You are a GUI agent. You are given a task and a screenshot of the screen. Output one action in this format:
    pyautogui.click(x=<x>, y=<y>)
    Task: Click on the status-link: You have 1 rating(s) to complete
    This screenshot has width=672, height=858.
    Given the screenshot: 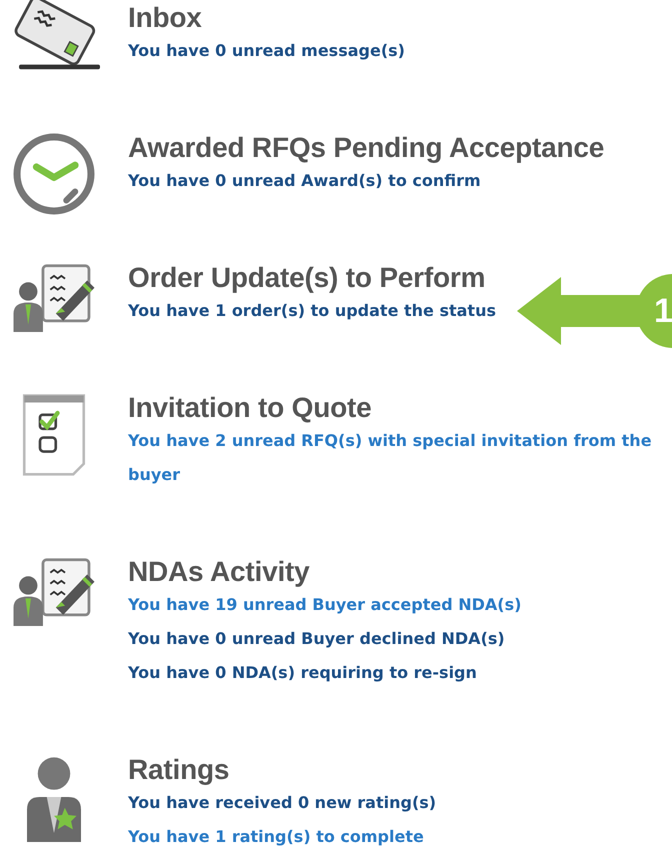 What is the action you would take?
    pyautogui.click(x=276, y=837)
    